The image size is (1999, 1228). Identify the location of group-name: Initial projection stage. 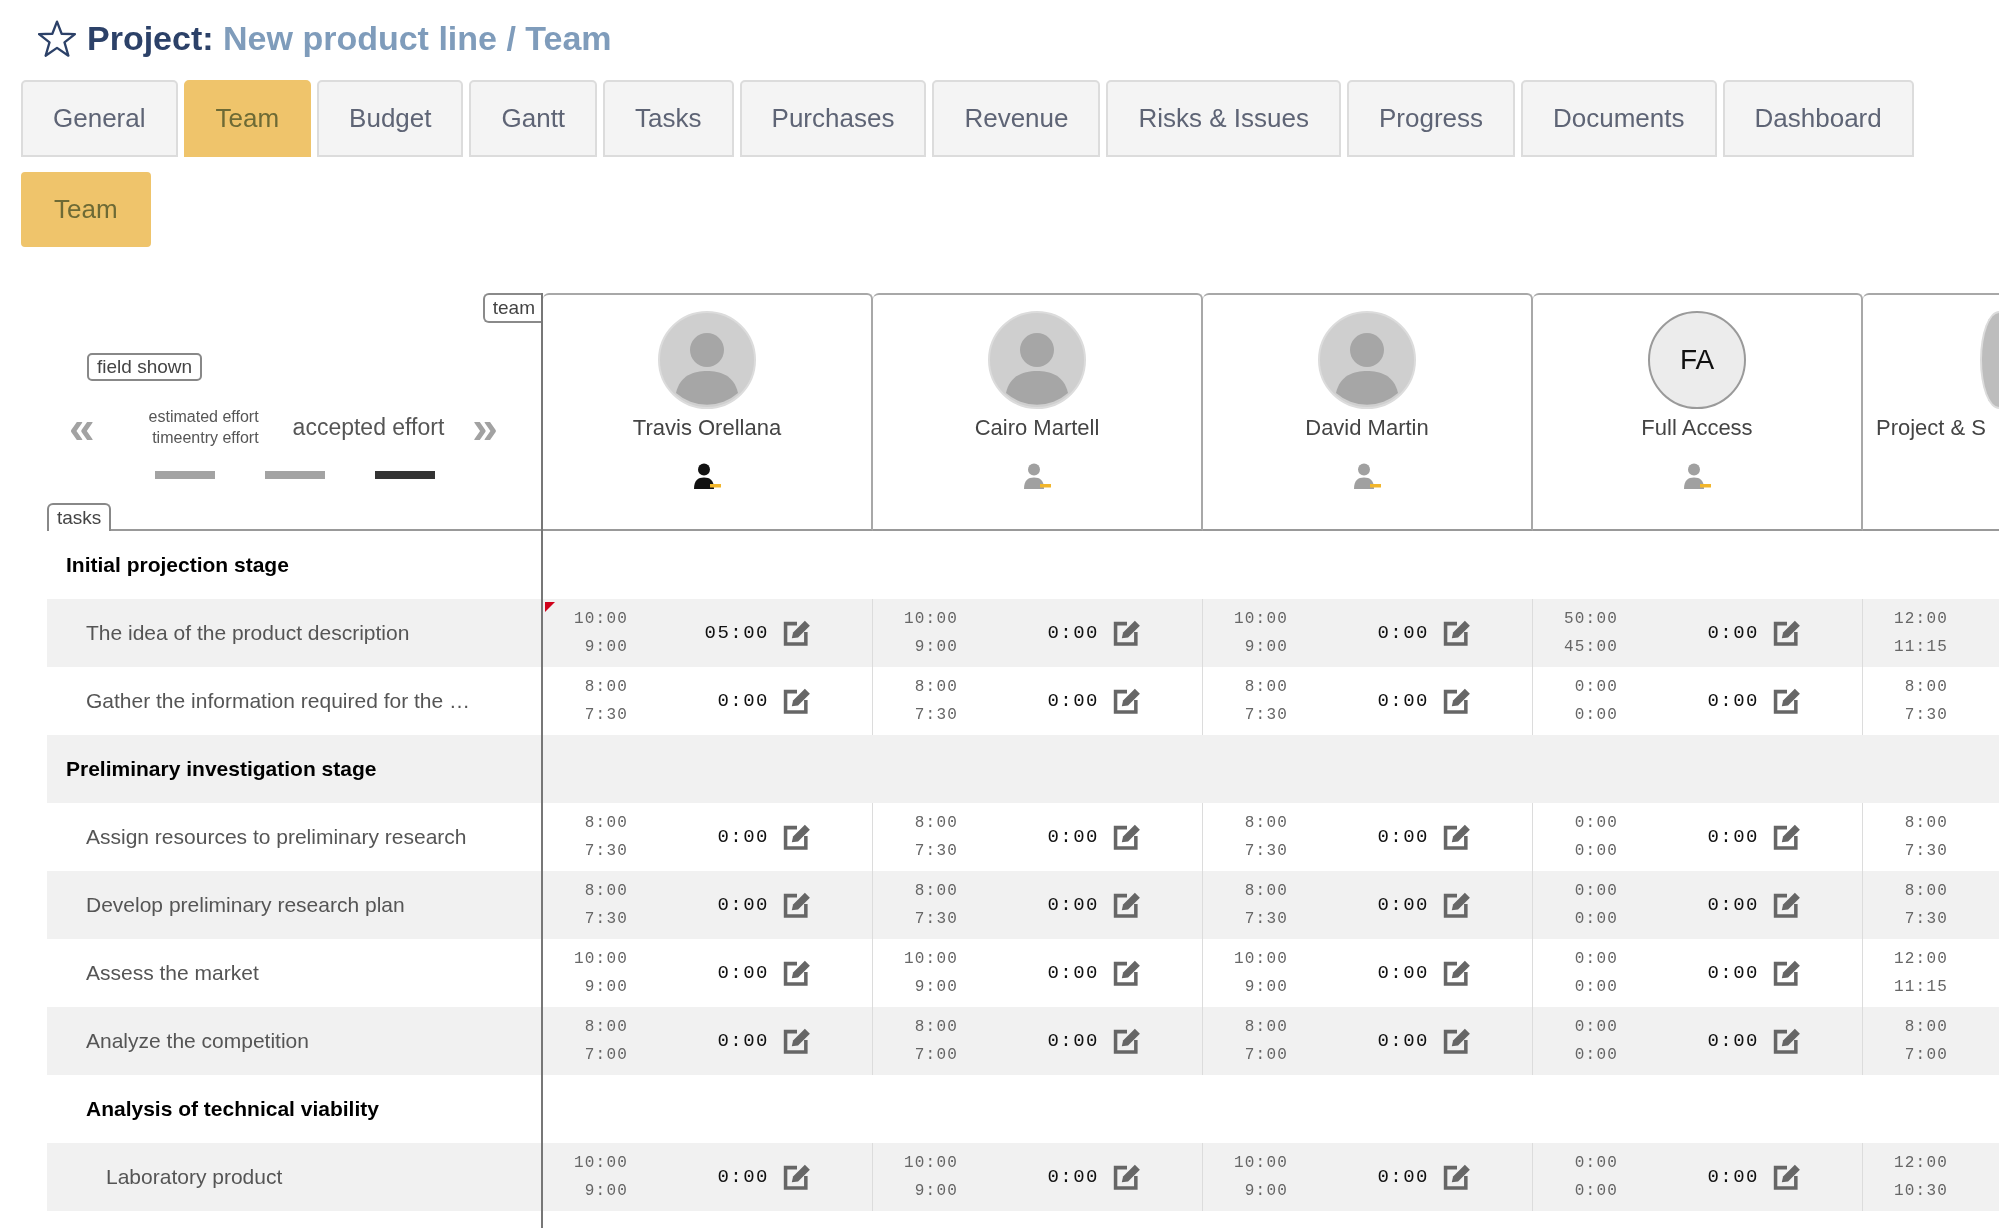
(177, 565).